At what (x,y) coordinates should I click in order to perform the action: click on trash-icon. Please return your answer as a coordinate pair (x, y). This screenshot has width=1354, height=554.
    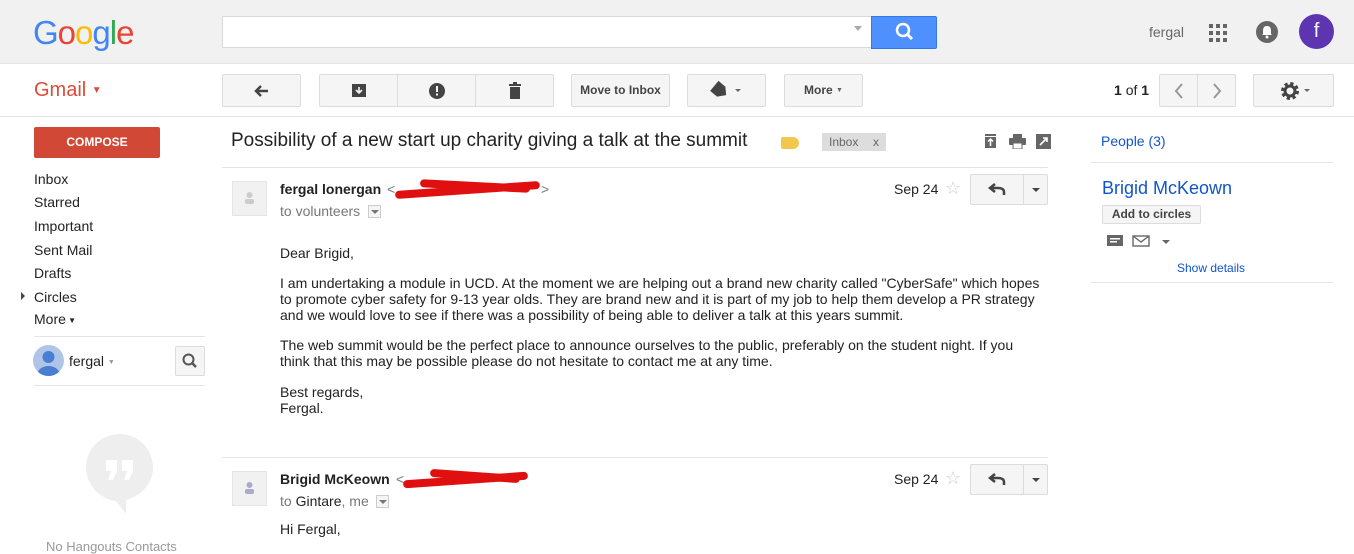
    Looking at the image, I should click on (514, 90).